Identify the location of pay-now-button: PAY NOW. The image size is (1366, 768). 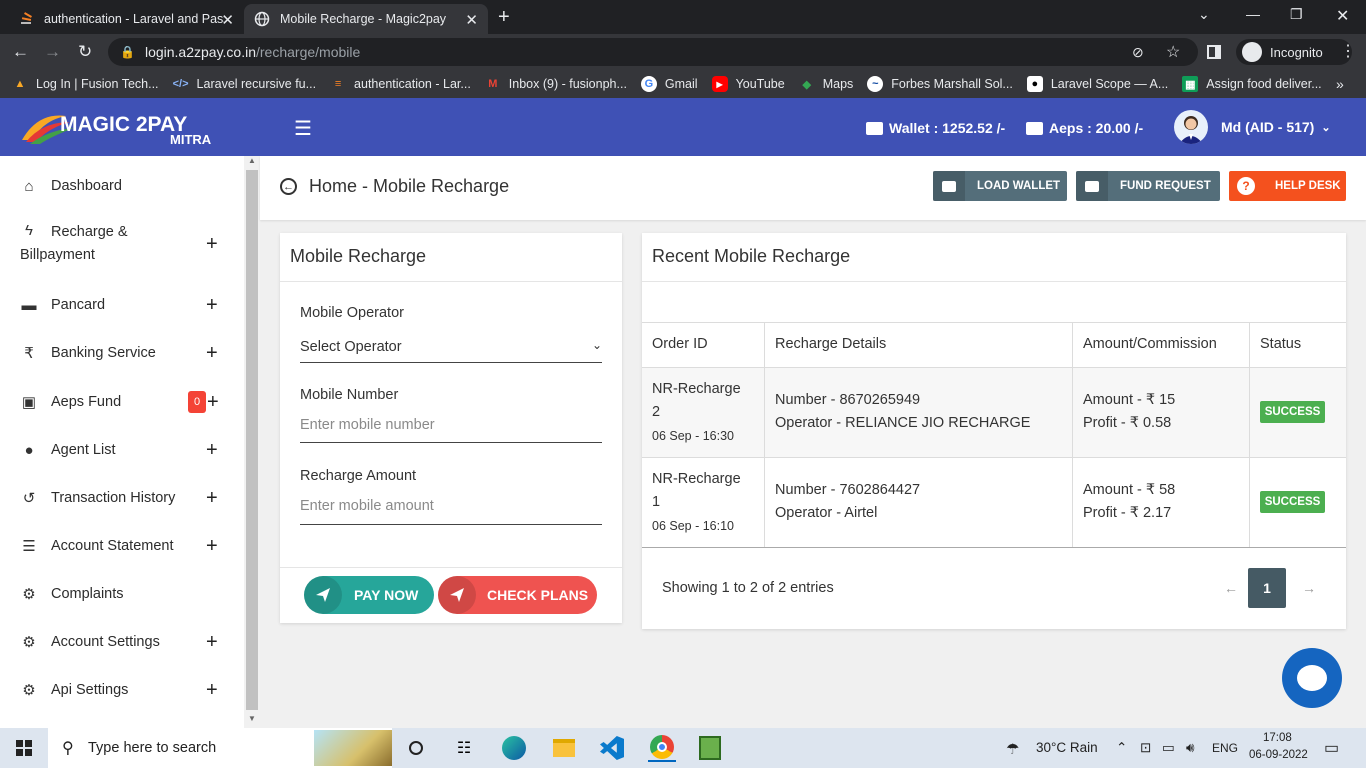
(369, 595).